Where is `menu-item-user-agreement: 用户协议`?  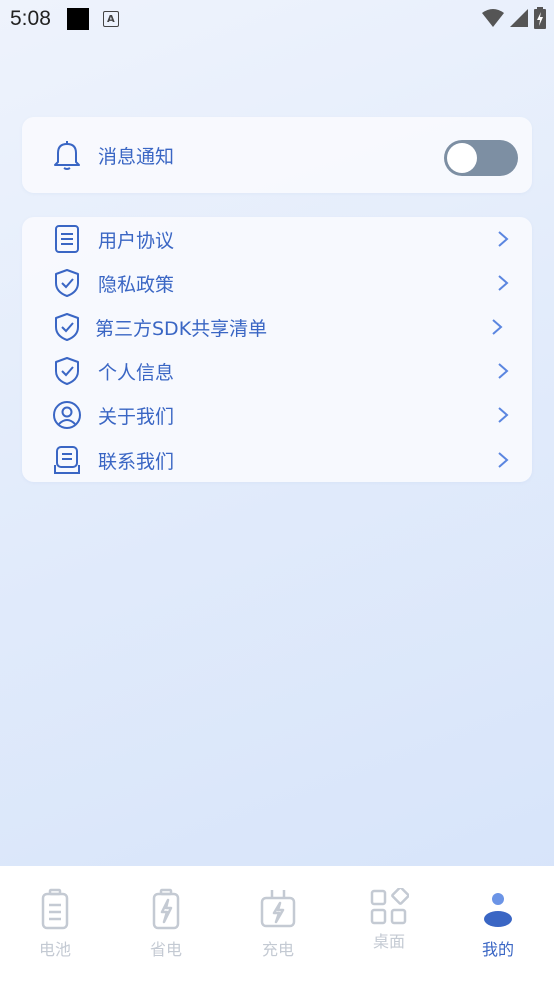 menu-item-user-agreement: 用户协议 is located at coordinates (277, 239).